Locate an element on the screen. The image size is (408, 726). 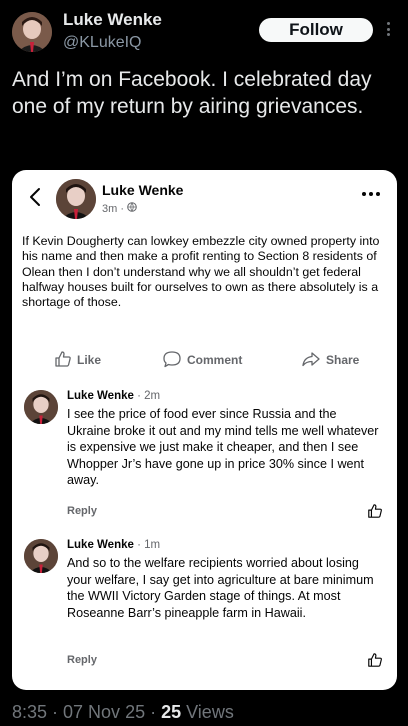
like-label: Like is located at coordinates (89, 360).